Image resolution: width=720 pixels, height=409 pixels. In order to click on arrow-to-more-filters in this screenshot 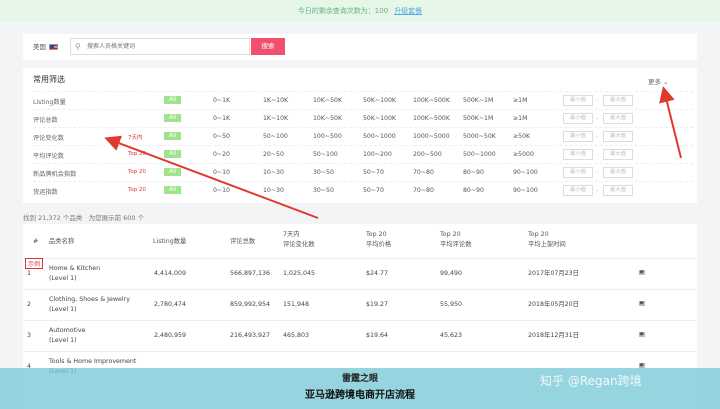, I will do `click(670, 122)`.